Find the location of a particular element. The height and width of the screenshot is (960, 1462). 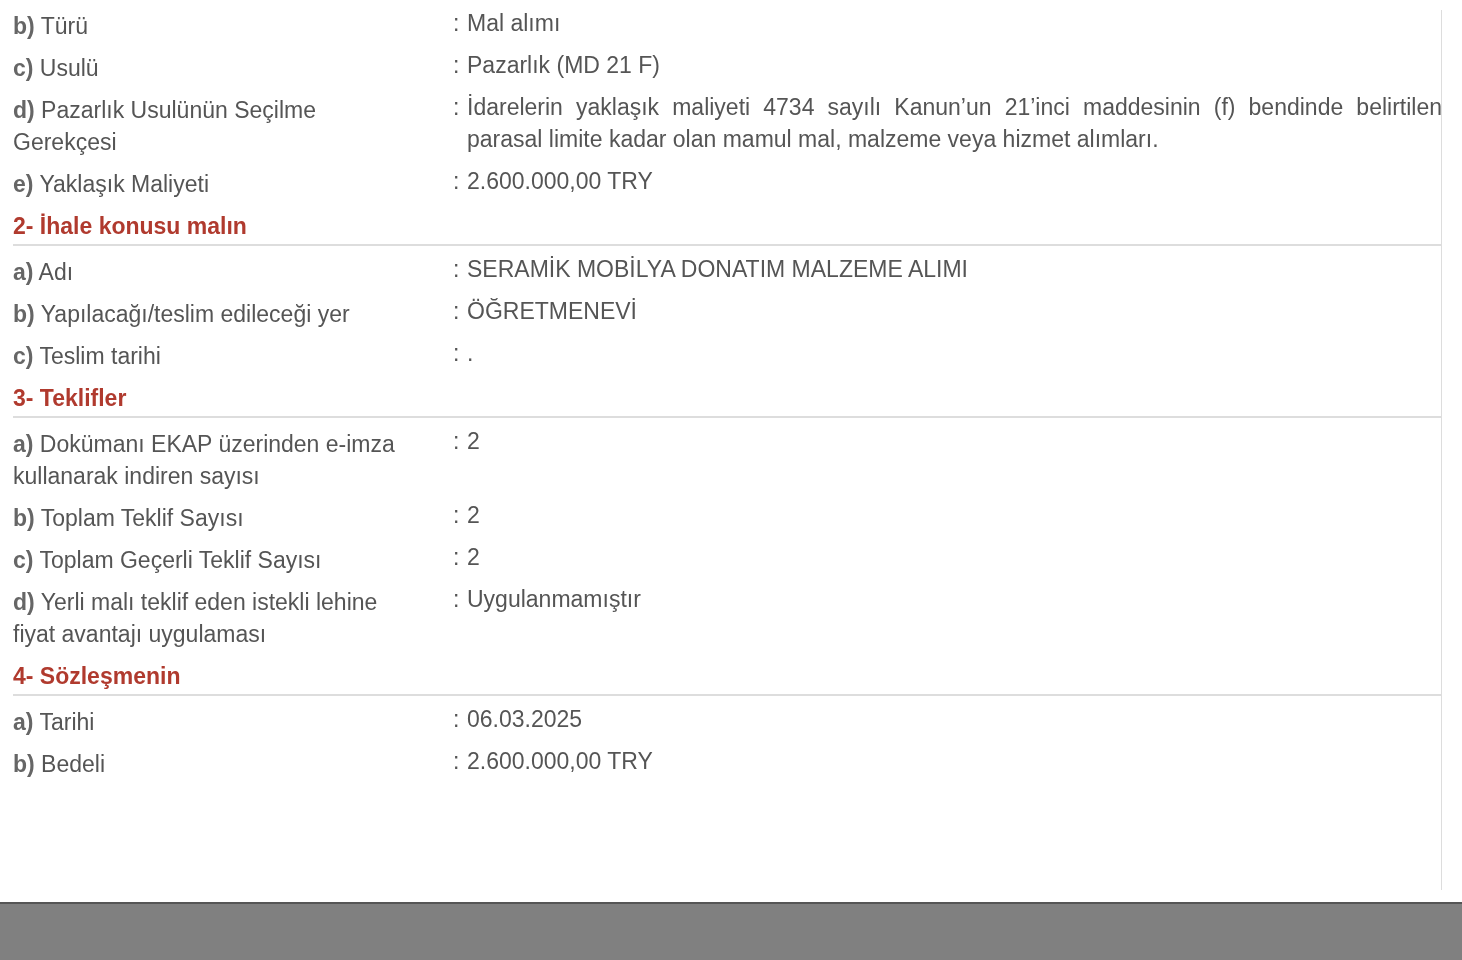

field-value: ÖĞRETMENEVİ is located at coordinates (552, 311).